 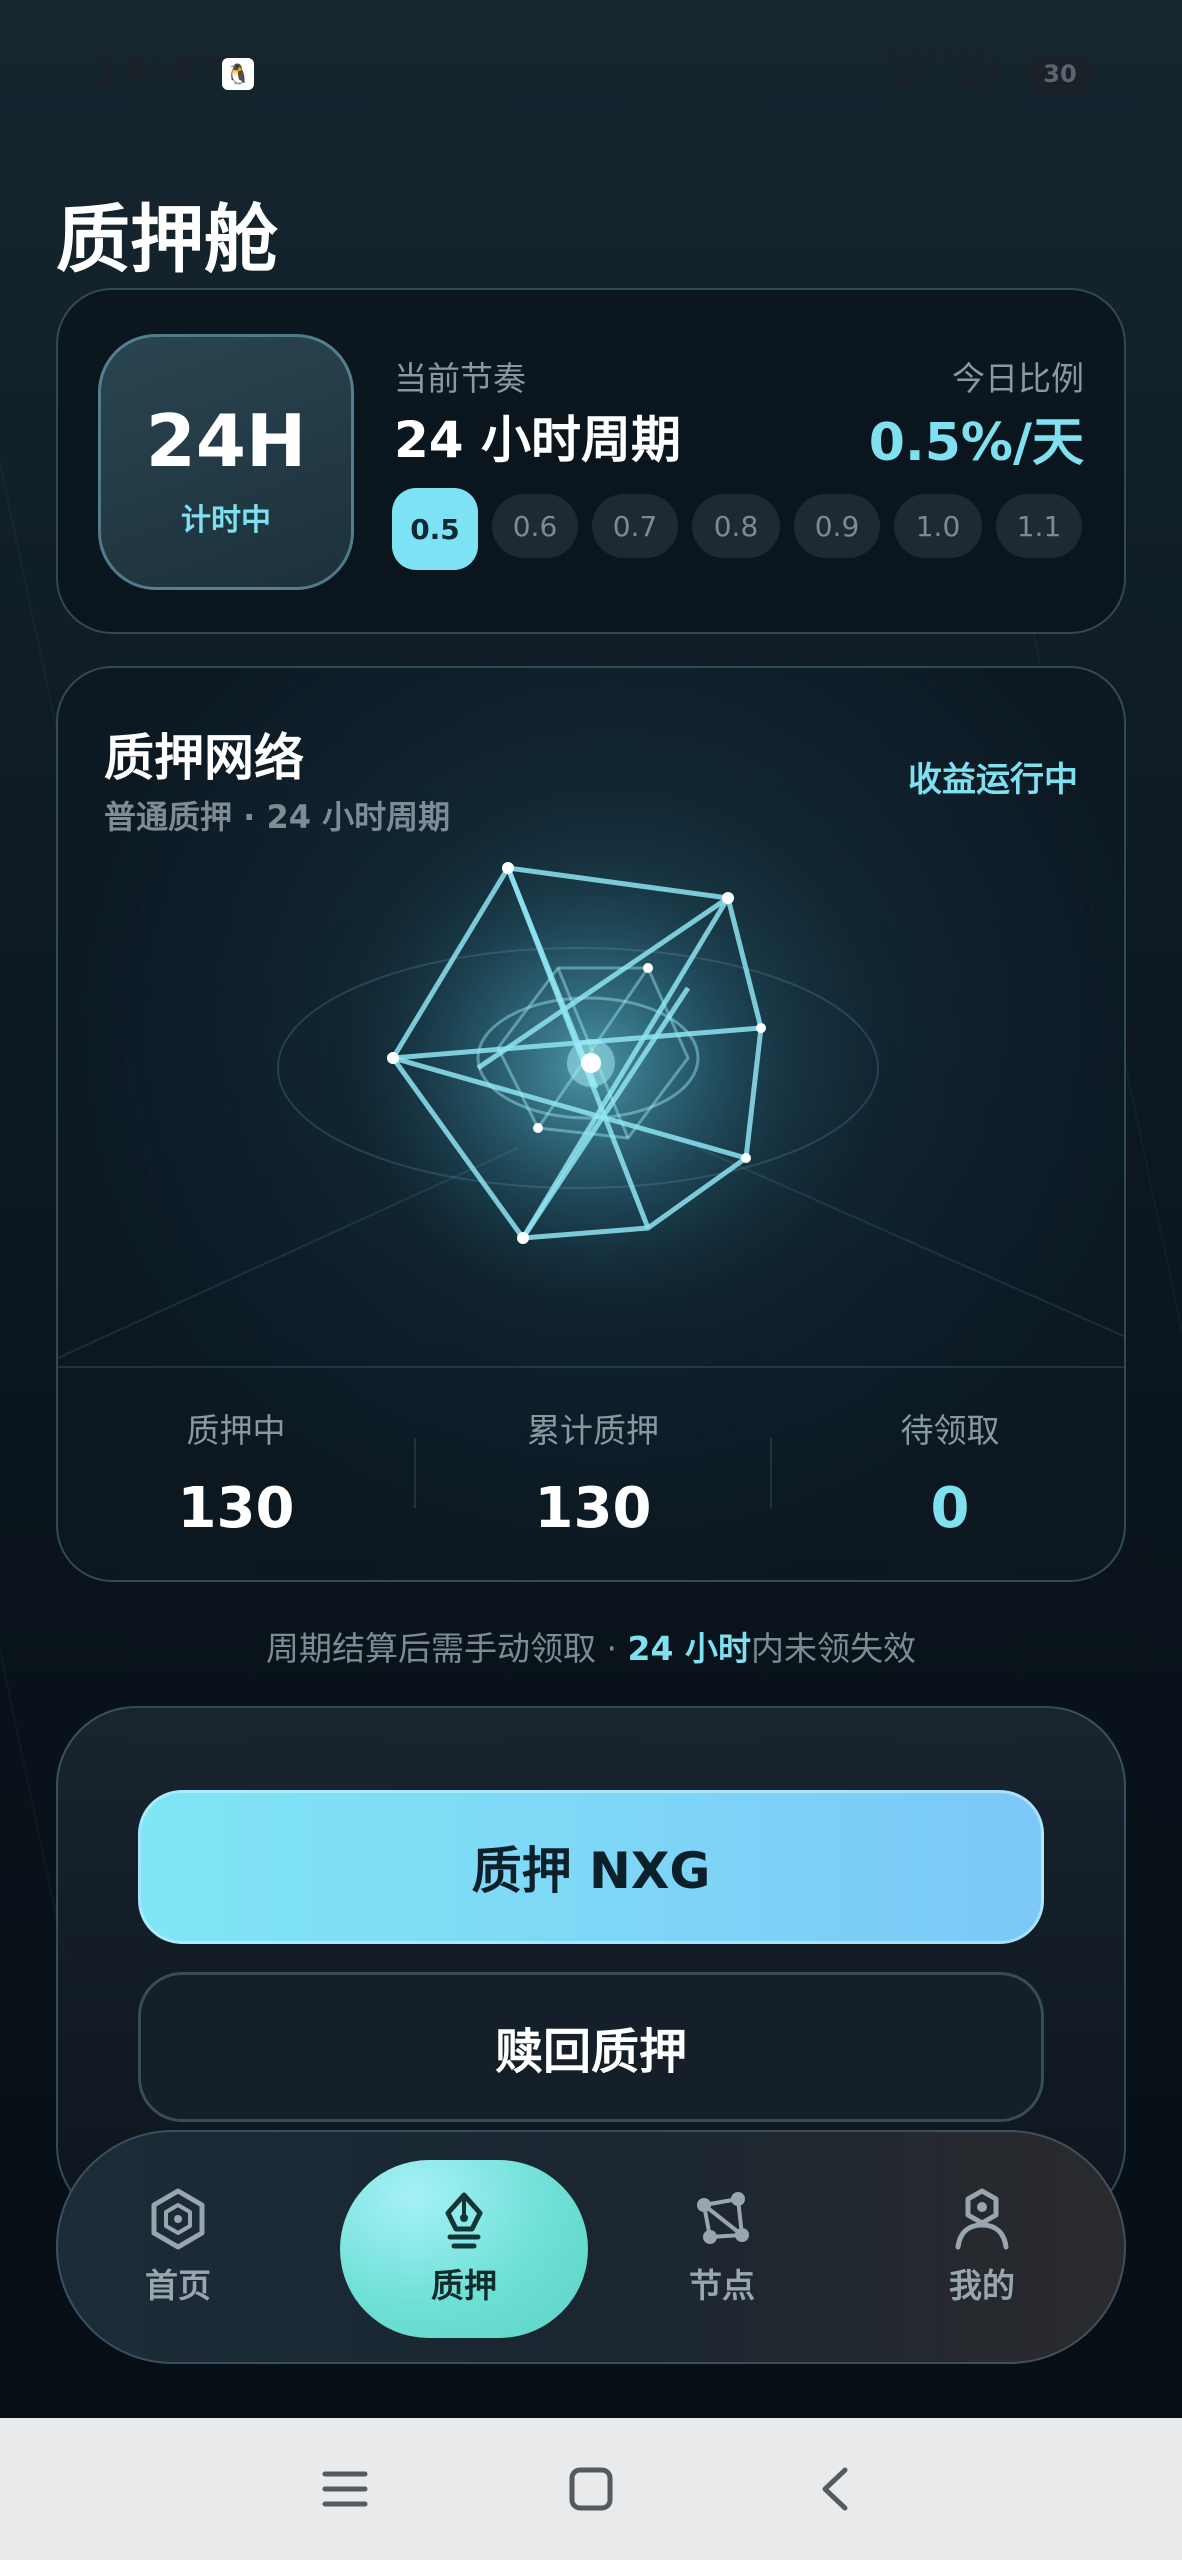 What do you see at coordinates (447, 1648) in the screenshot?
I see `notice-text: 周期结算后需手动领取 ·` at bounding box center [447, 1648].